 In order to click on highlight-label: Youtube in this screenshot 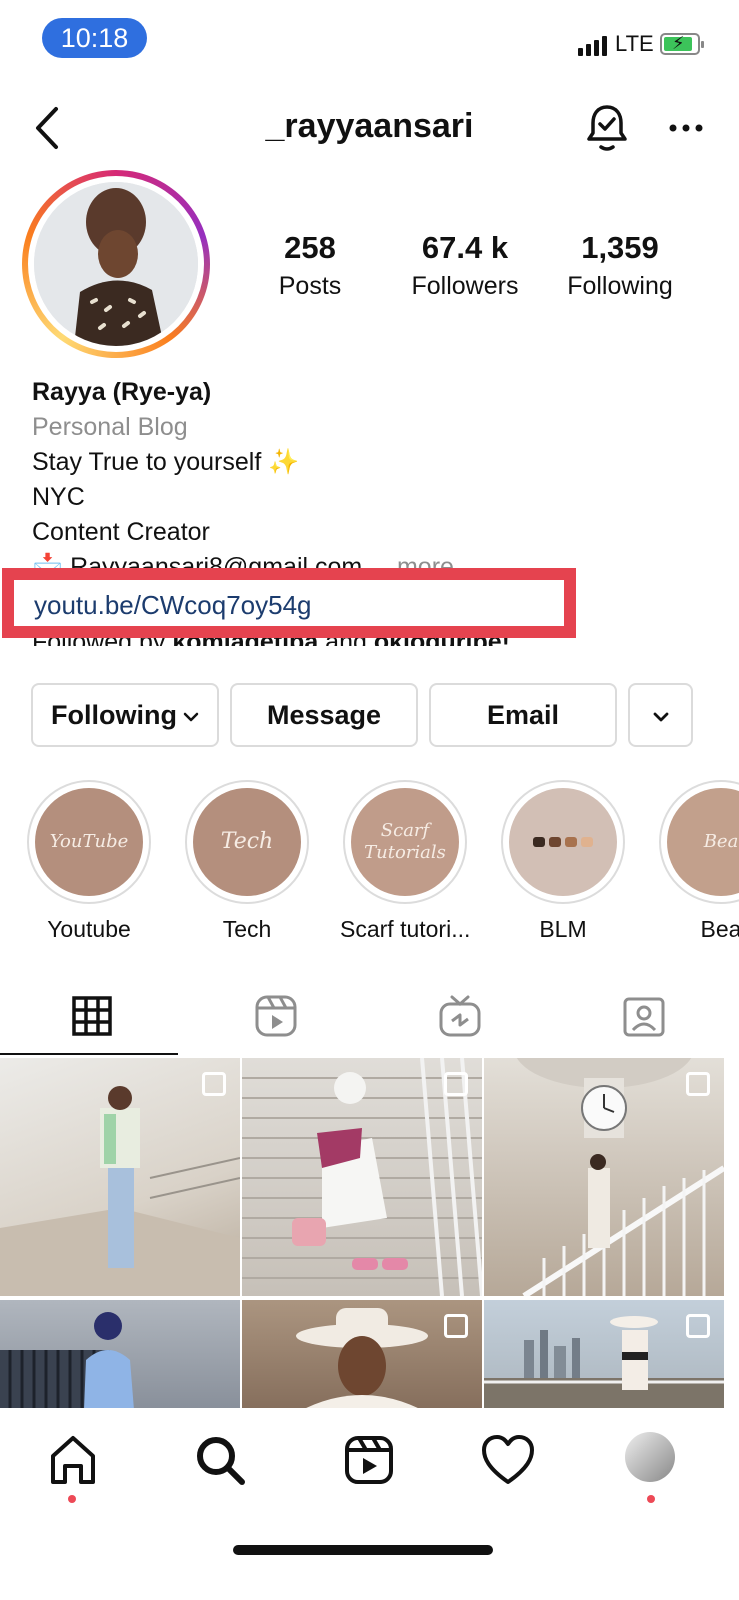, I will do `click(89, 929)`.